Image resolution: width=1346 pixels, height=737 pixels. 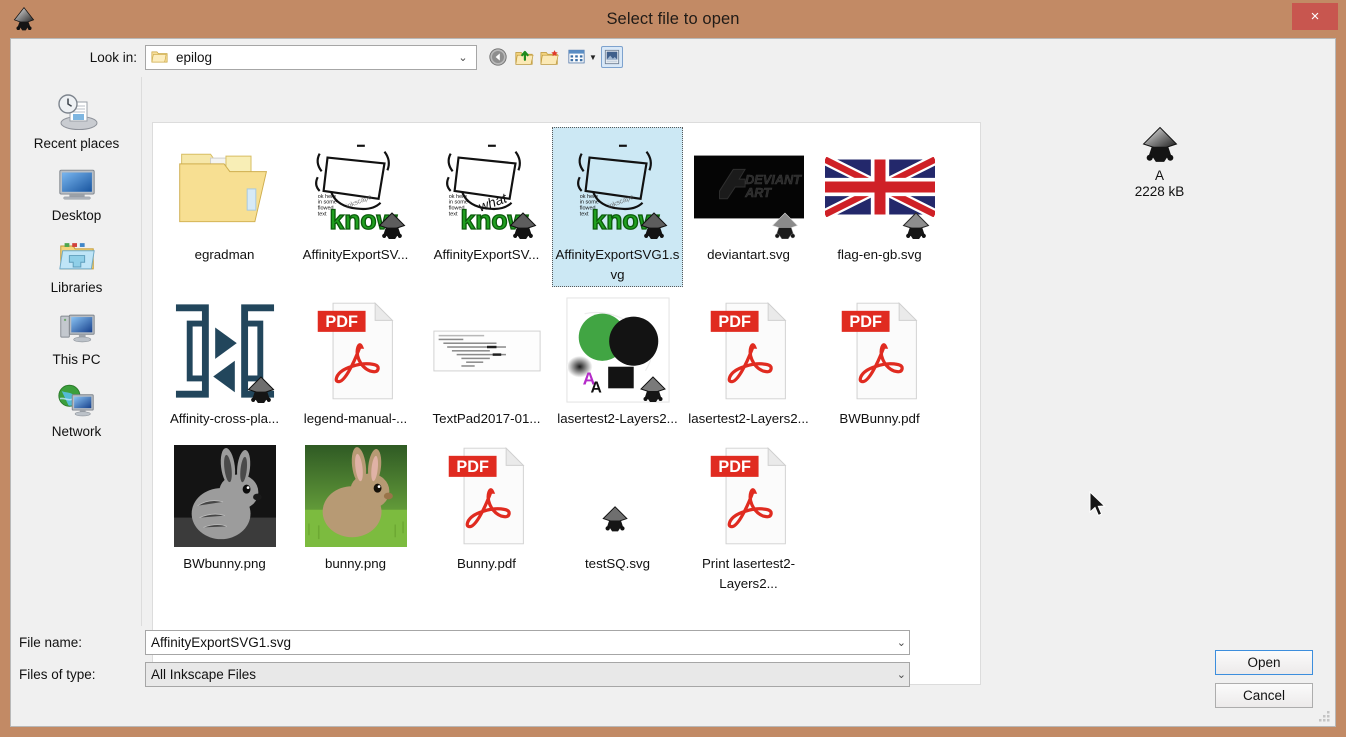 I want to click on close-icon: ×, so click(x=1315, y=16).